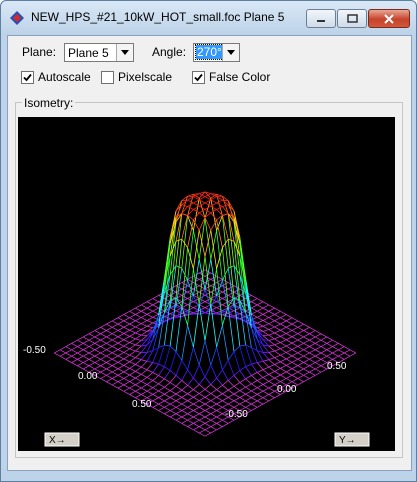 The width and height of the screenshot is (417, 482). Describe the element at coordinates (88, 53) in the screenshot. I see `plane-select-value: Plane 5` at that location.